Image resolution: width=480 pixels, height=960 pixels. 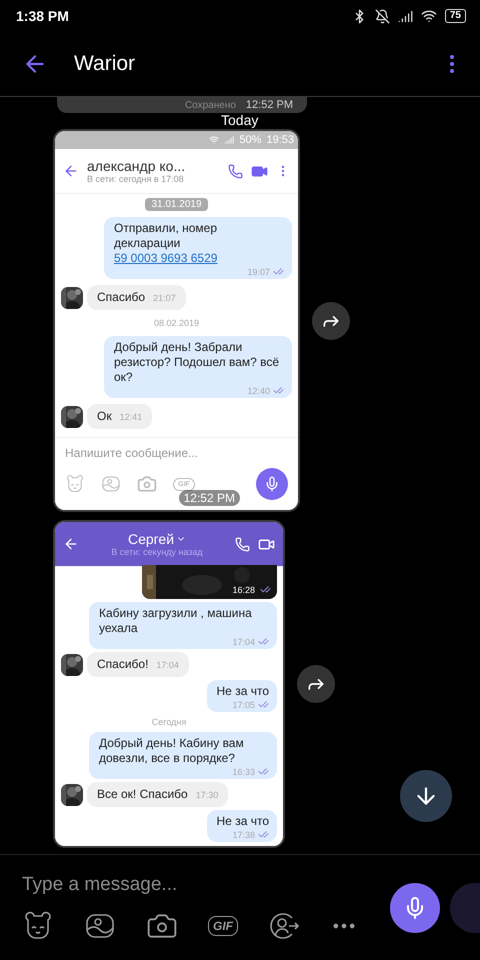 I want to click on message-time: 17:30, so click(x=207, y=795).